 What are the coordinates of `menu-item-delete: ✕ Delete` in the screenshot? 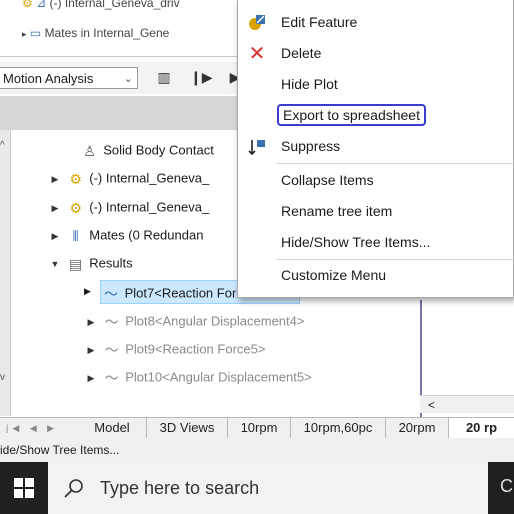 It's located at (375, 53).